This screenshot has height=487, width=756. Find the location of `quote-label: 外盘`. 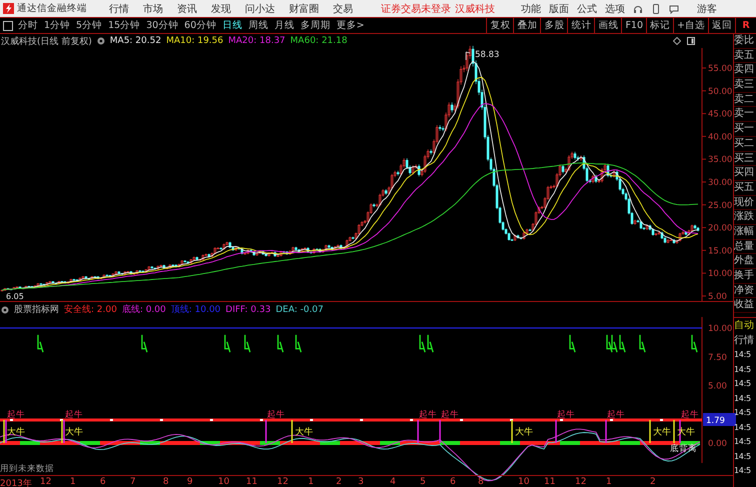

quote-label: 外盘 is located at coordinates (745, 261).